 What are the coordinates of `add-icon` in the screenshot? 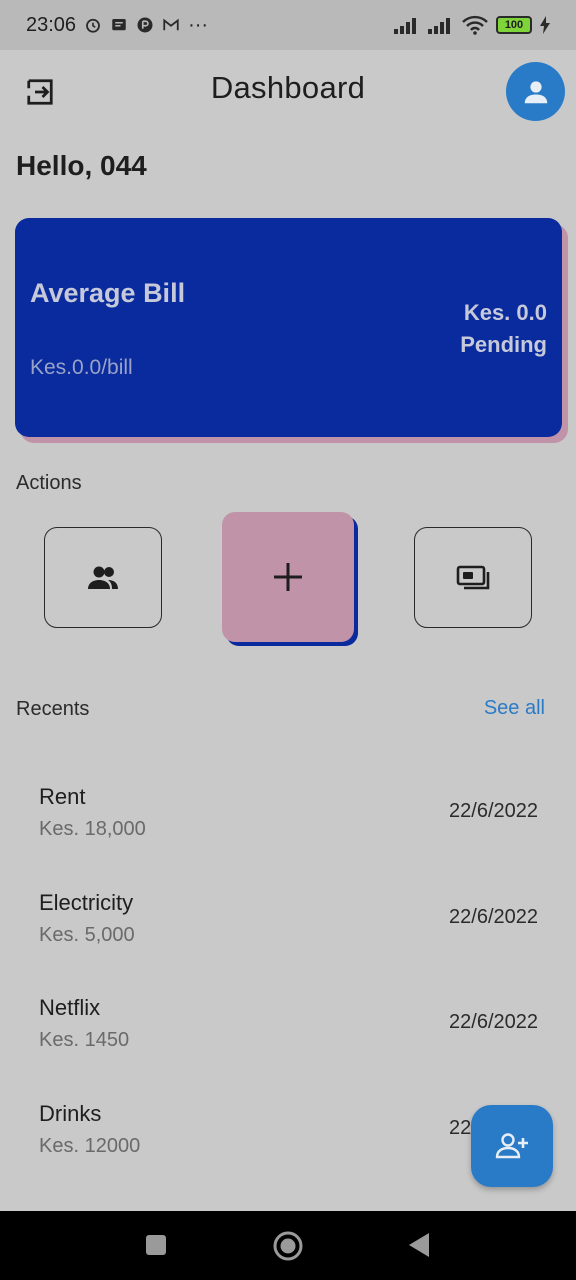 It's located at (288, 577).